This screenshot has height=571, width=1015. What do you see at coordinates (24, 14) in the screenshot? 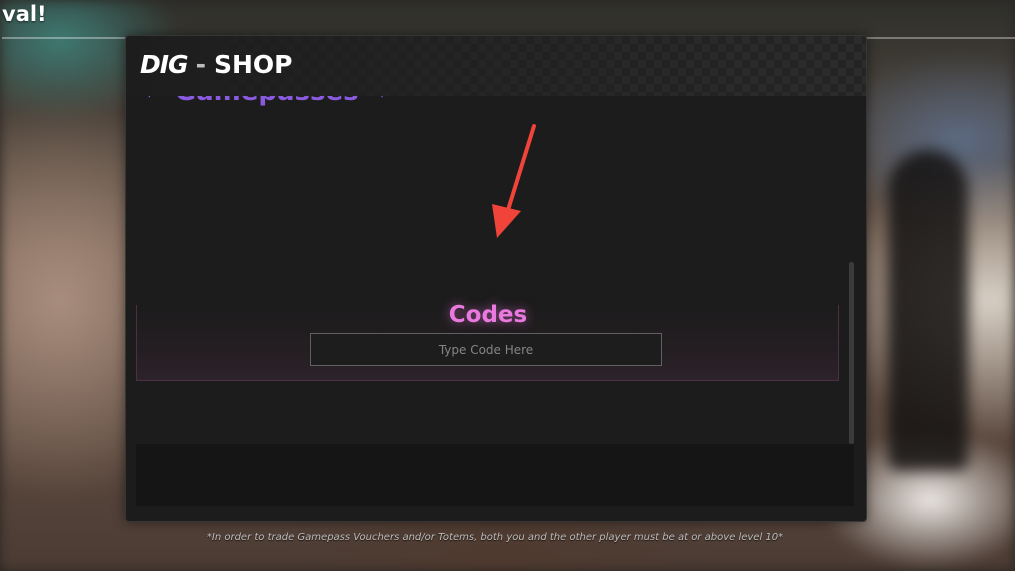
I see `hud-top-text: val!` at bounding box center [24, 14].